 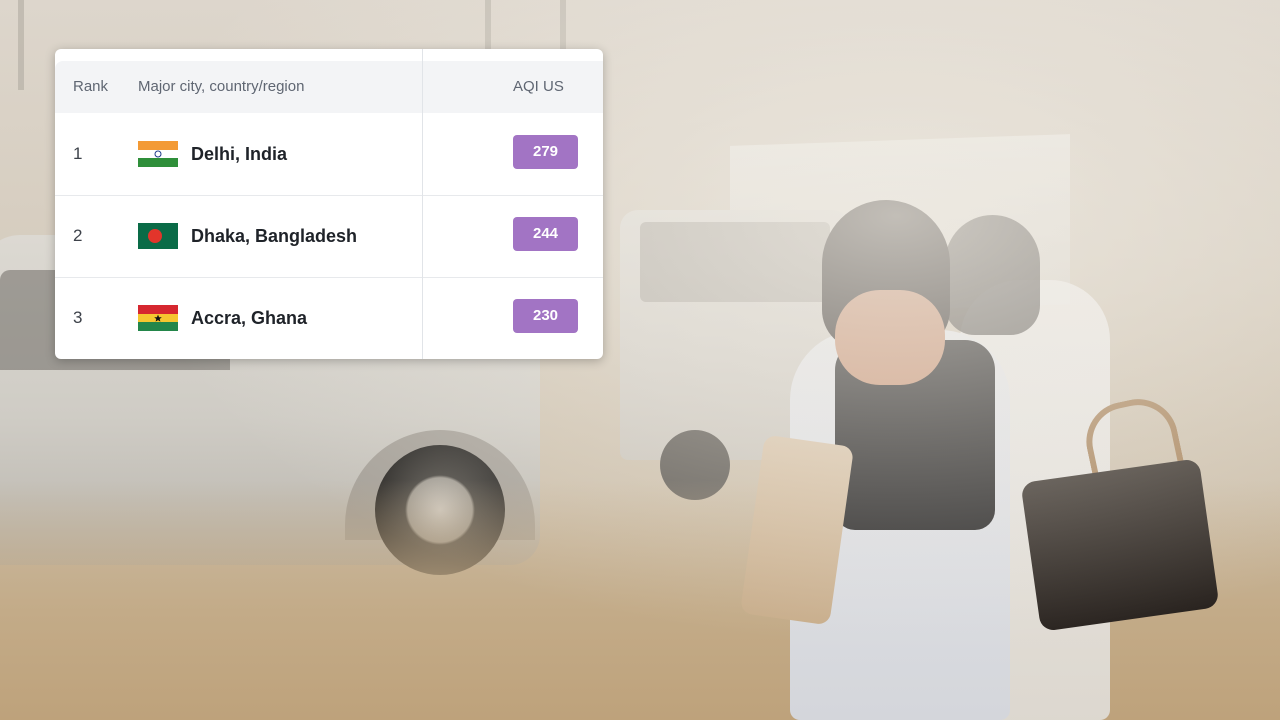 What do you see at coordinates (78, 153) in the screenshot?
I see `rank-value: 1` at bounding box center [78, 153].